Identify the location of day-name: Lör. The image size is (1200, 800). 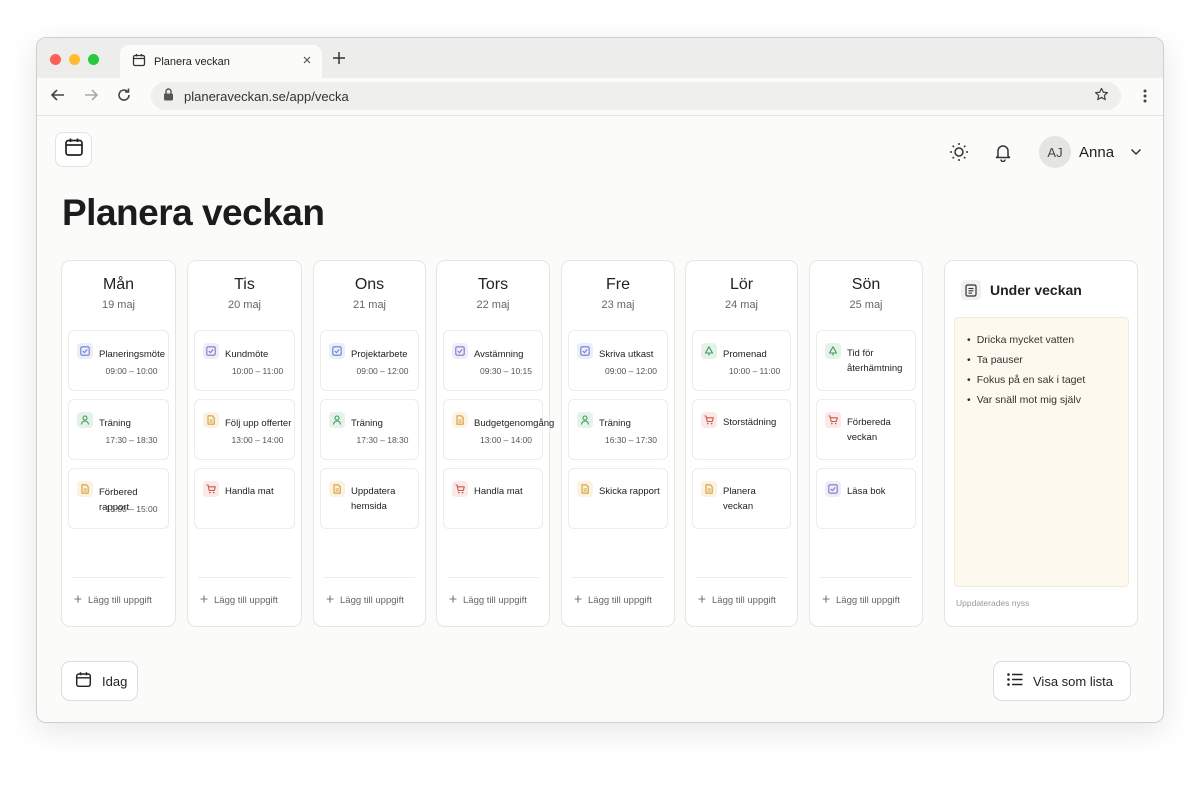
(741, 284).